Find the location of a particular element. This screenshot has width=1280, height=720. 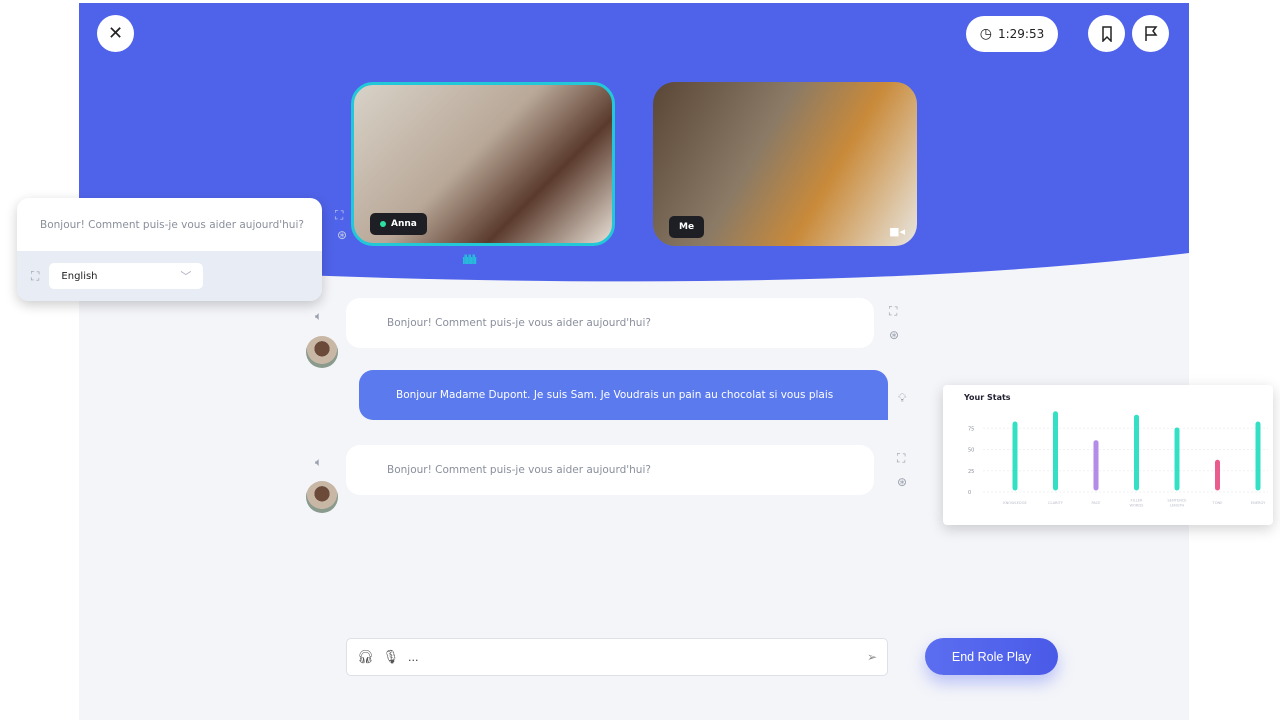

x-tick-label: KNOWLEDGE is located at coordinates (1015, 503).